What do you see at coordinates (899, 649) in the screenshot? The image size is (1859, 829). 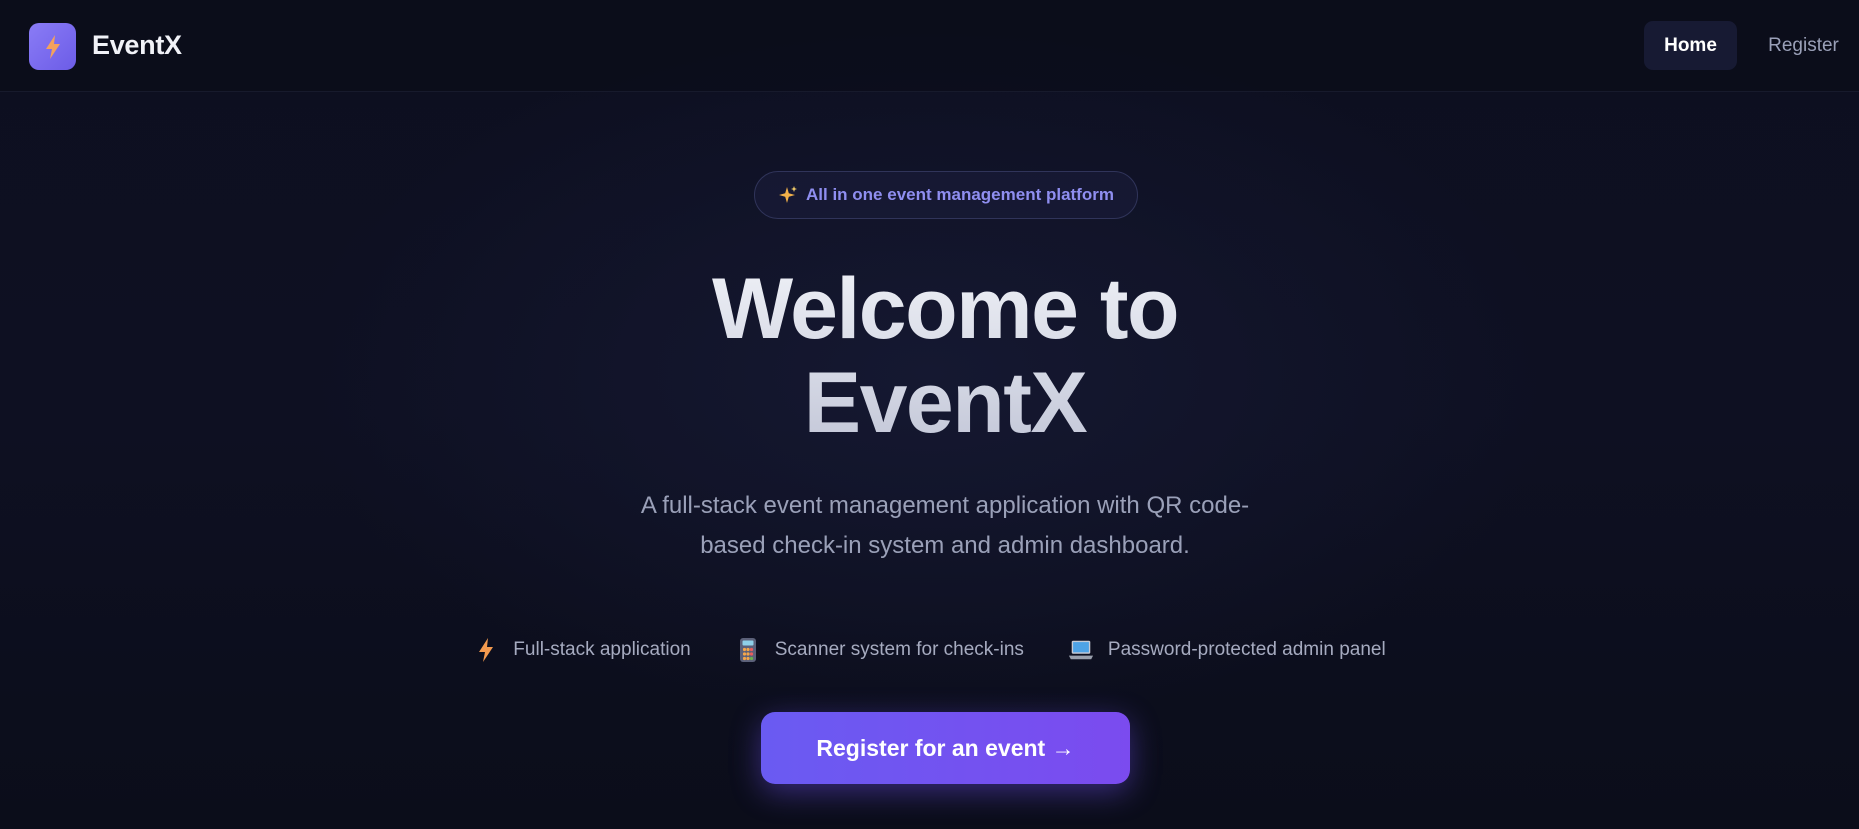 I see `feature-label: Scanner system for check-ins` at bounding box center [899, 649].